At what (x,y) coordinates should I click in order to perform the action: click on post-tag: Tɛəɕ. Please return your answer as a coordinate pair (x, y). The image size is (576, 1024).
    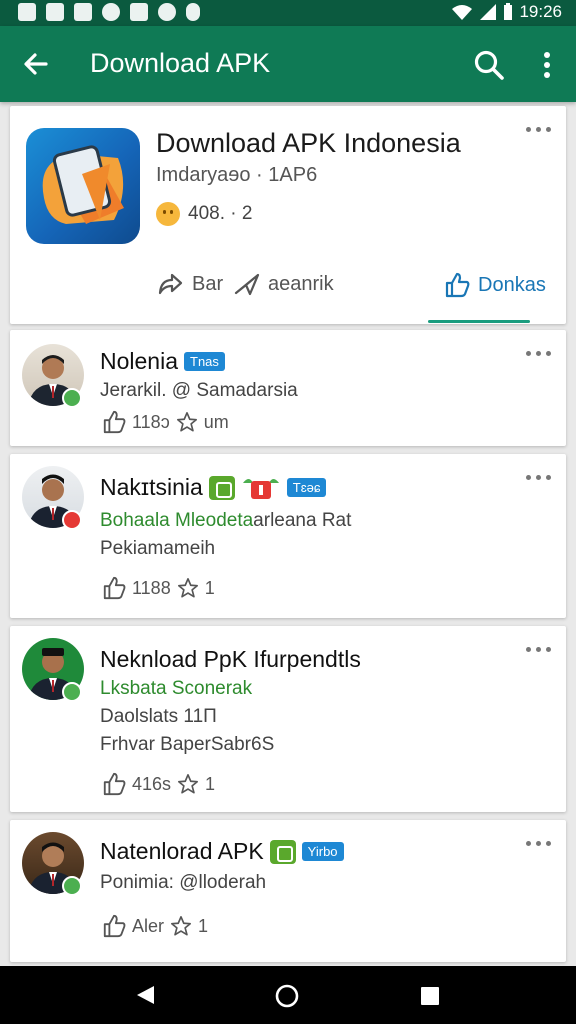
    Looking at the image, I should click on (306, 487).